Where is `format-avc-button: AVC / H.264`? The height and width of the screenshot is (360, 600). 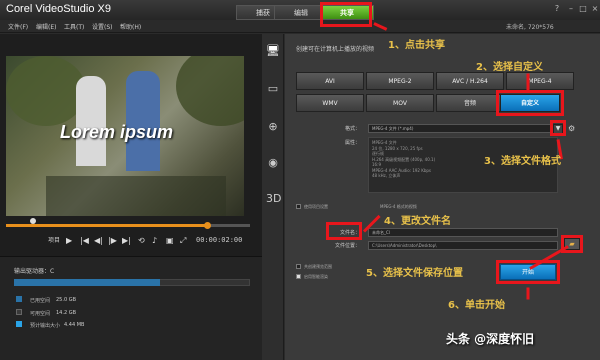 format-avc-button: AVC / H.264 is located at coordinates (470, 81).